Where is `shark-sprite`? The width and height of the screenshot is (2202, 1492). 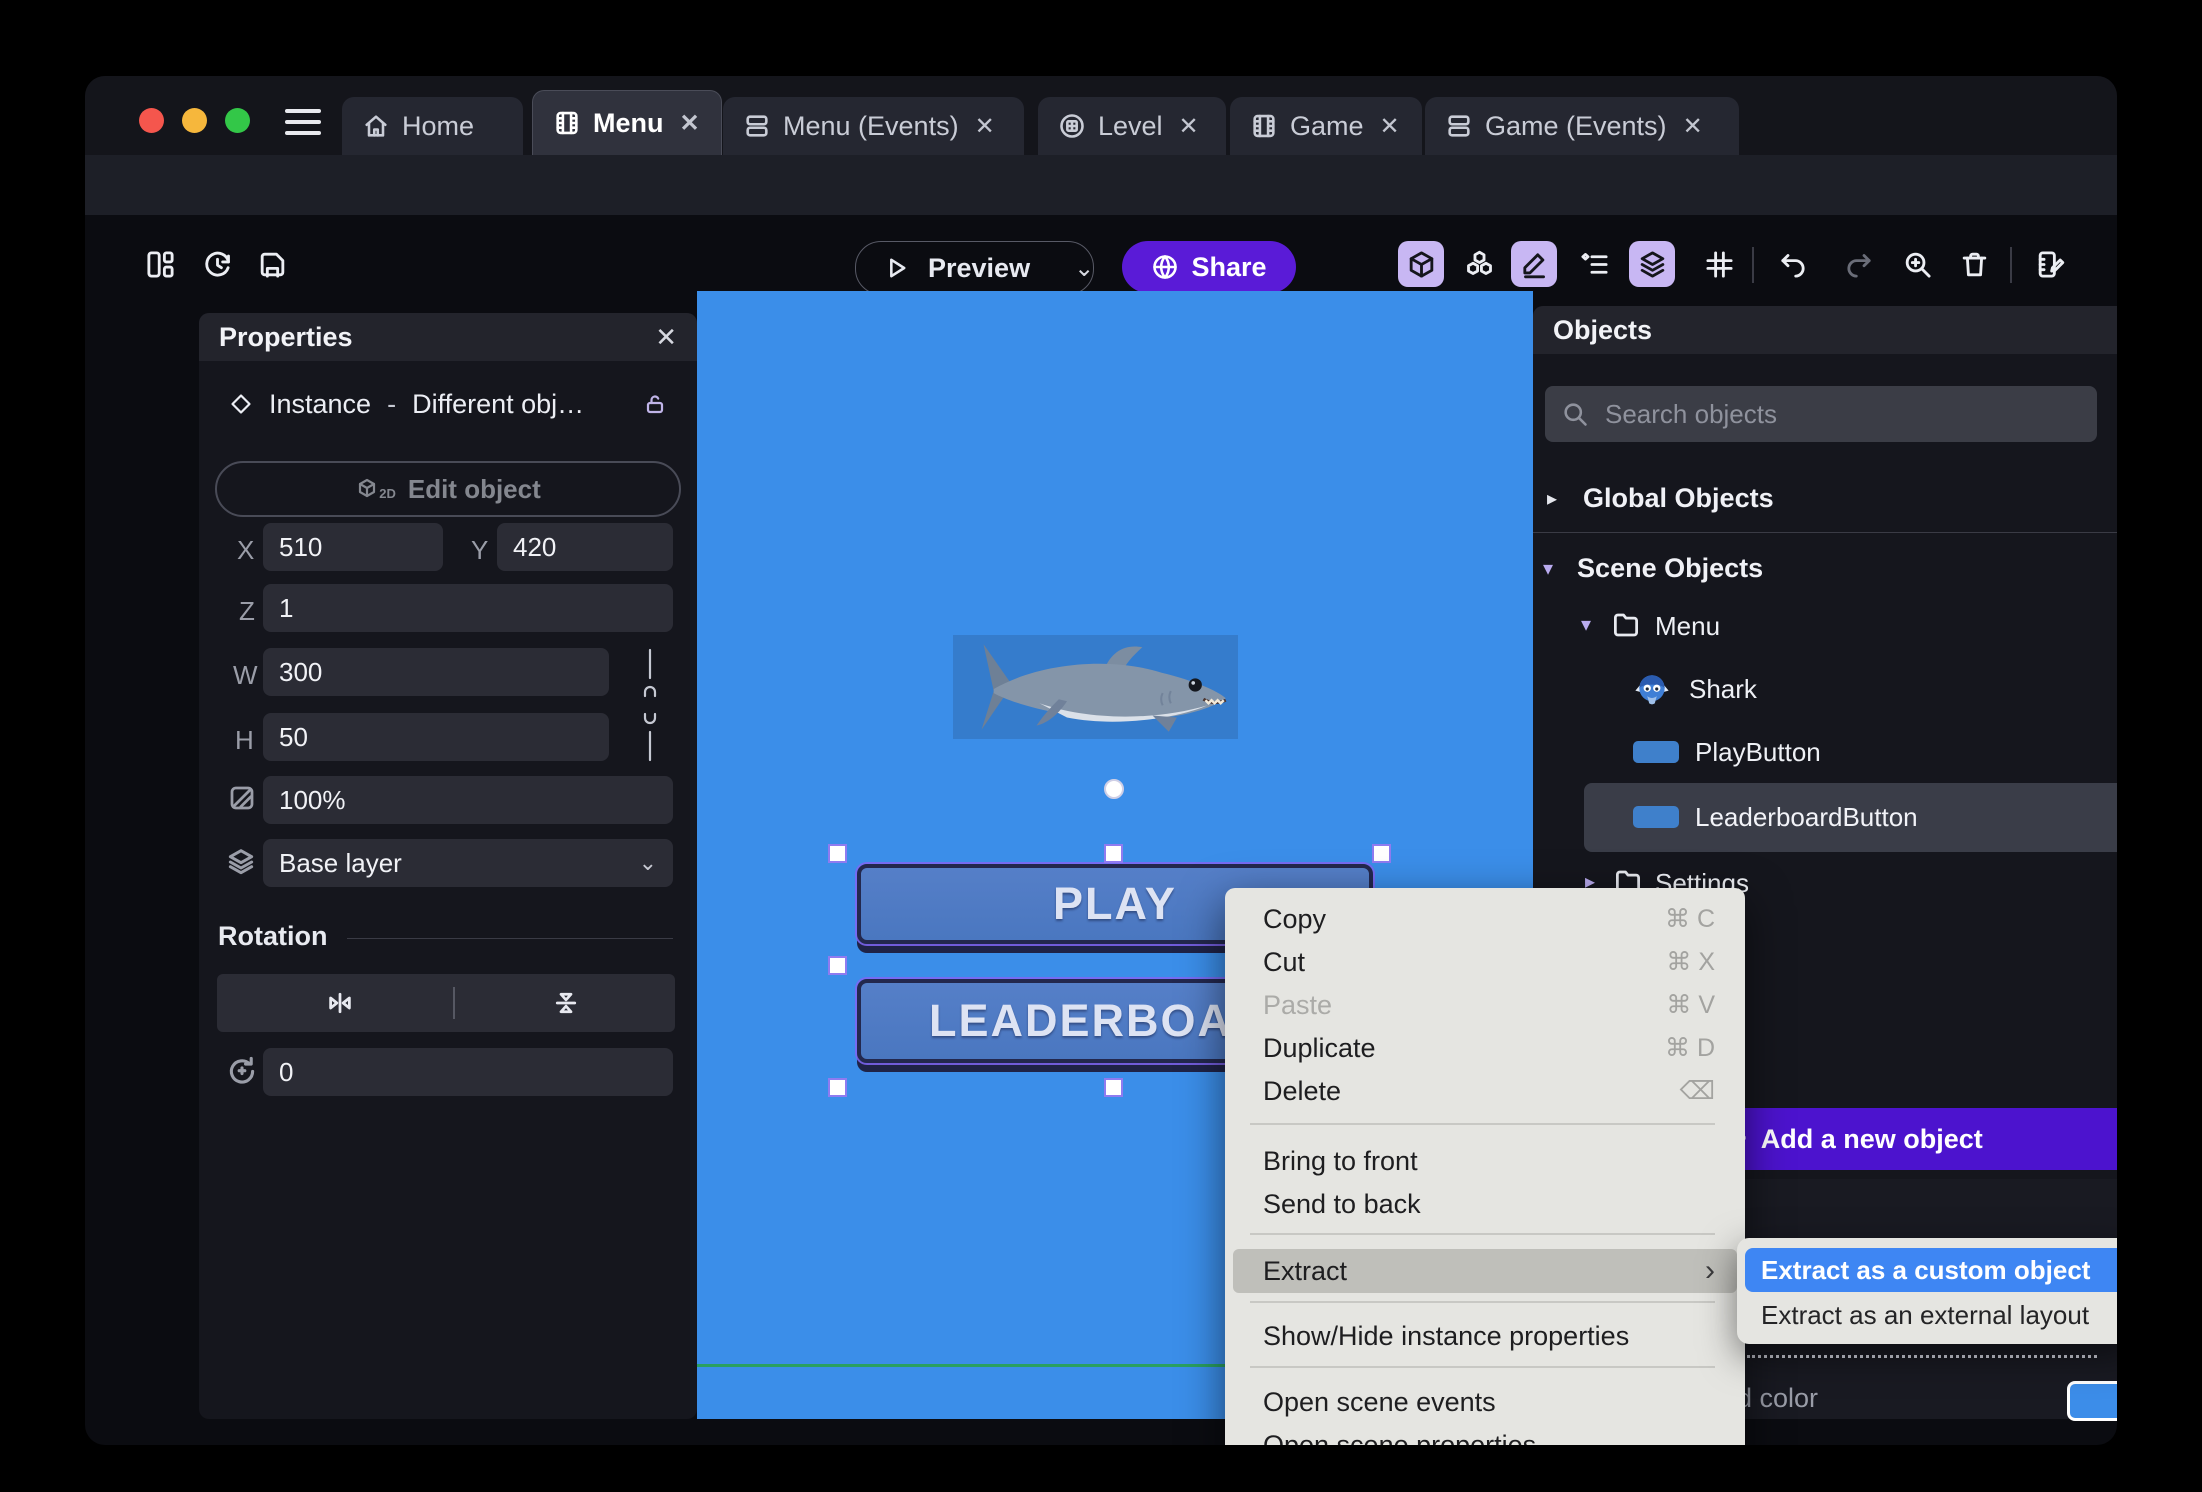
shark-sprite is located at coordinates (1095, 687).